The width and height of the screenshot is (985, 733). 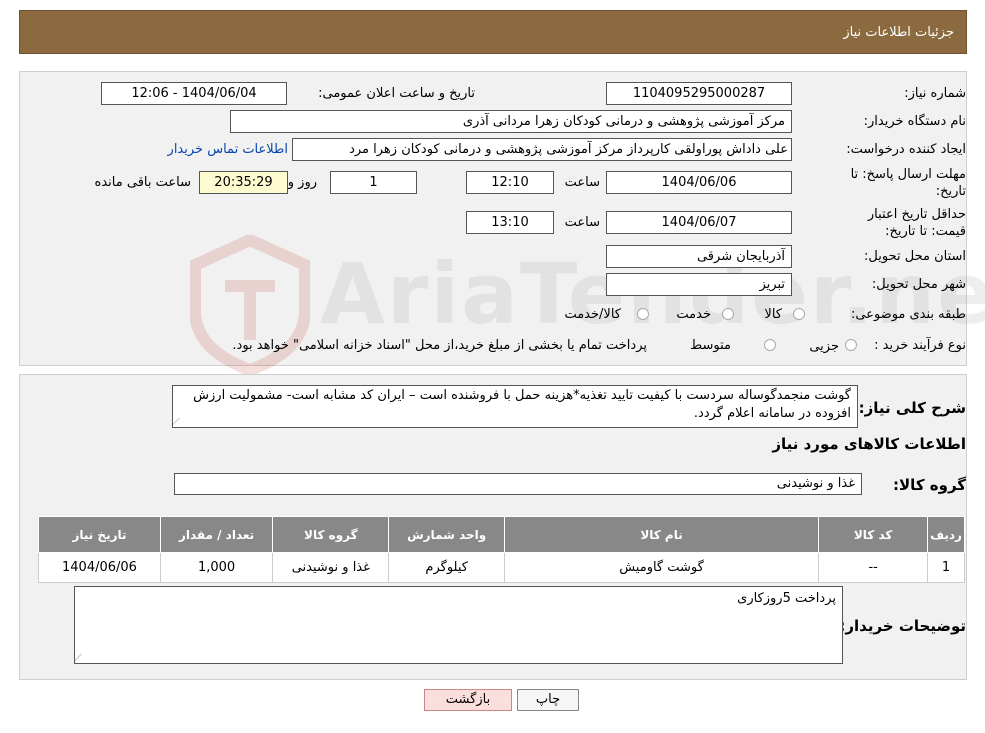 I want to click on cell-quantity: 1,000, so click(x=216, y=567).